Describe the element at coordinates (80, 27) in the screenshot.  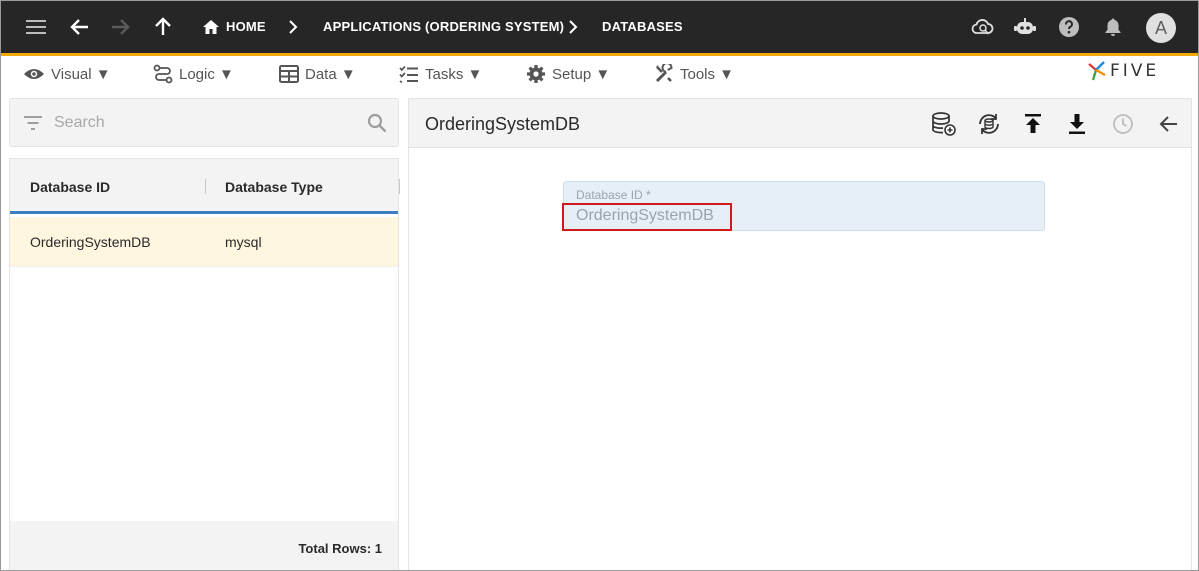
I see `back-arrow-icon` at that location.